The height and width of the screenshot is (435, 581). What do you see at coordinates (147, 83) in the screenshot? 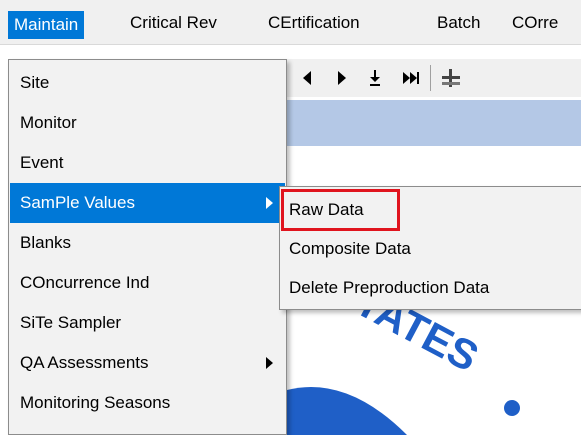
I see `menu-item-site: Site` at bounding box center [147, 83].